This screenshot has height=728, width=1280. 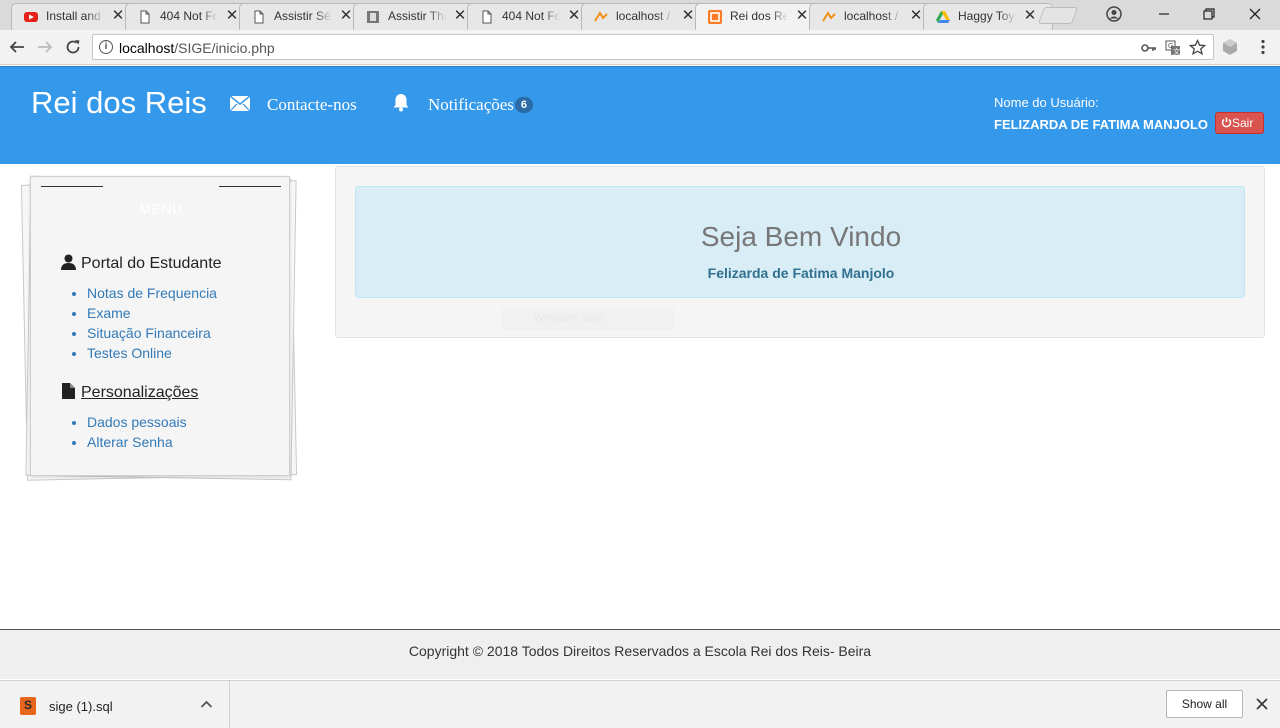 I want to click on reload-icon, so click(x=73, y=47).